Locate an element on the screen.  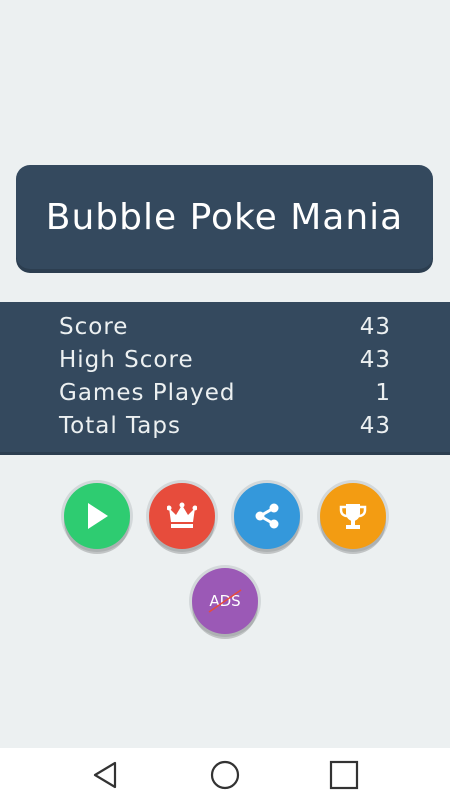
stat-label: Total Taps is located at coordinates (120, 425).